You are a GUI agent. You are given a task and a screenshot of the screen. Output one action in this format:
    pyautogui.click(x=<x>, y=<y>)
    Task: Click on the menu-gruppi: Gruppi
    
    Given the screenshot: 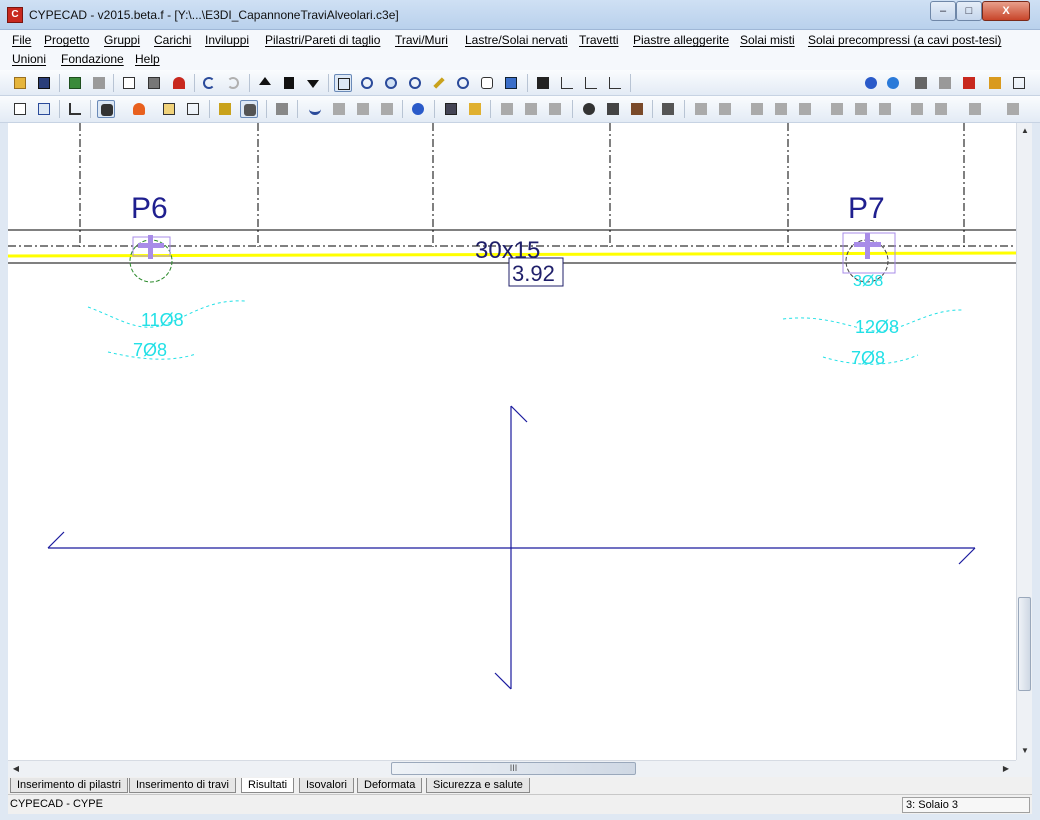 What is the action you would take?
    pyautogui.click(x=122, y=40)
    